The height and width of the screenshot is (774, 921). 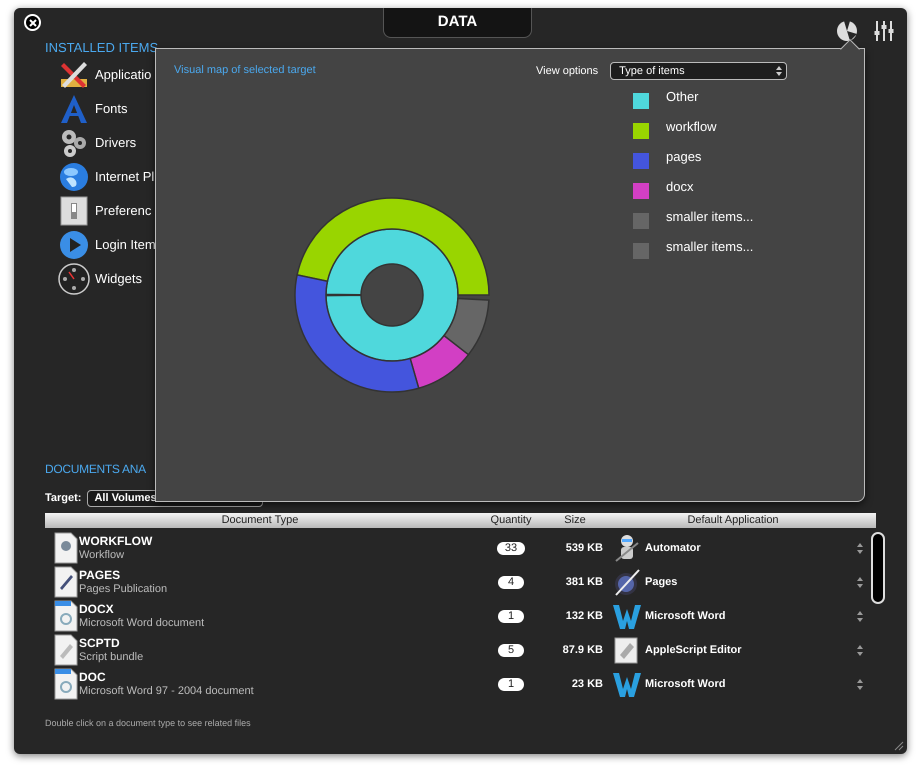 What do you see at coordinates (457, 23) in the screenshot?
I see `window-tab: DATA` at bounding box center [457, 23].